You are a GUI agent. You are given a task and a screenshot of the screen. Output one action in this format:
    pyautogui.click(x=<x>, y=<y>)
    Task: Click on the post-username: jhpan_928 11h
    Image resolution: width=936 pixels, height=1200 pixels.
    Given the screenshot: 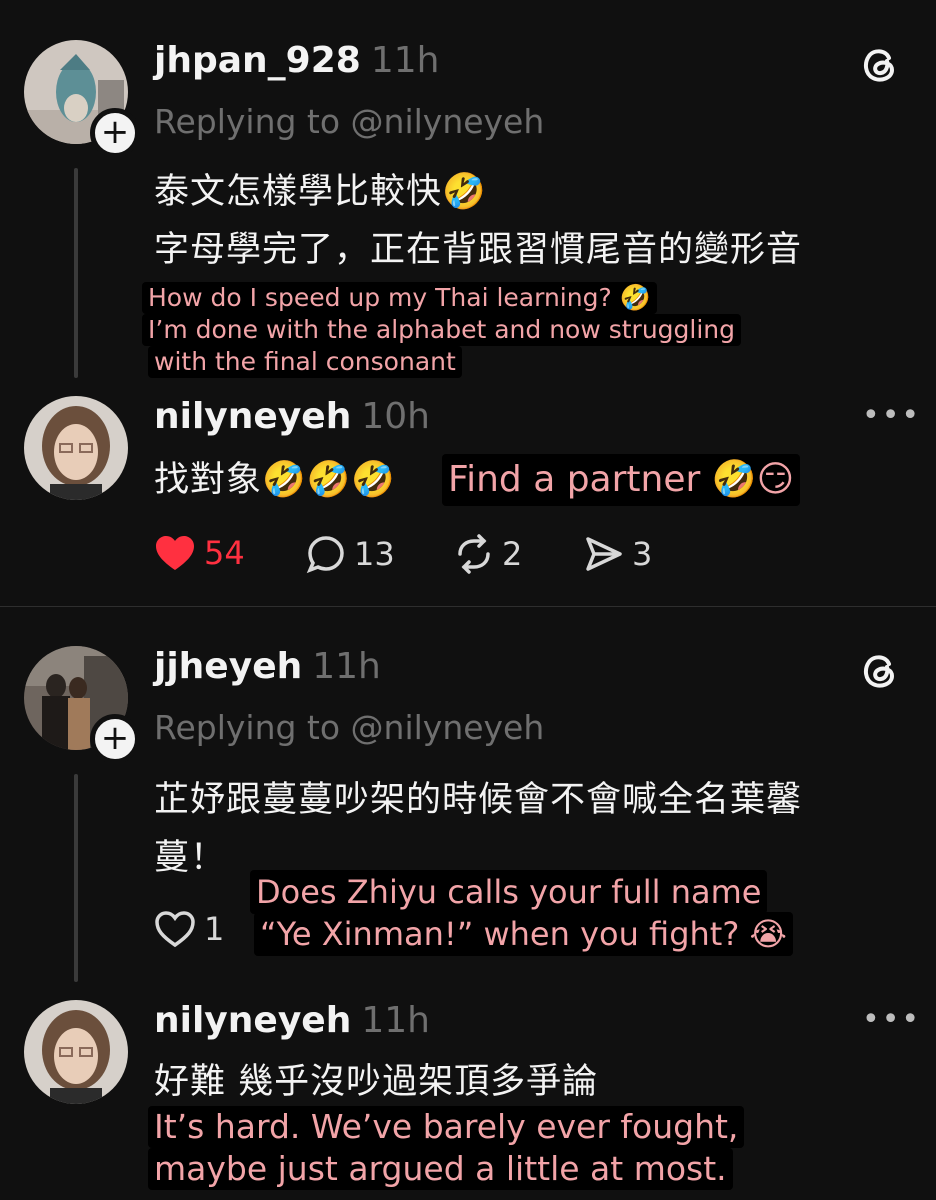 What is the action you would take?
    pyautogui.click(x=296, y=60)
    